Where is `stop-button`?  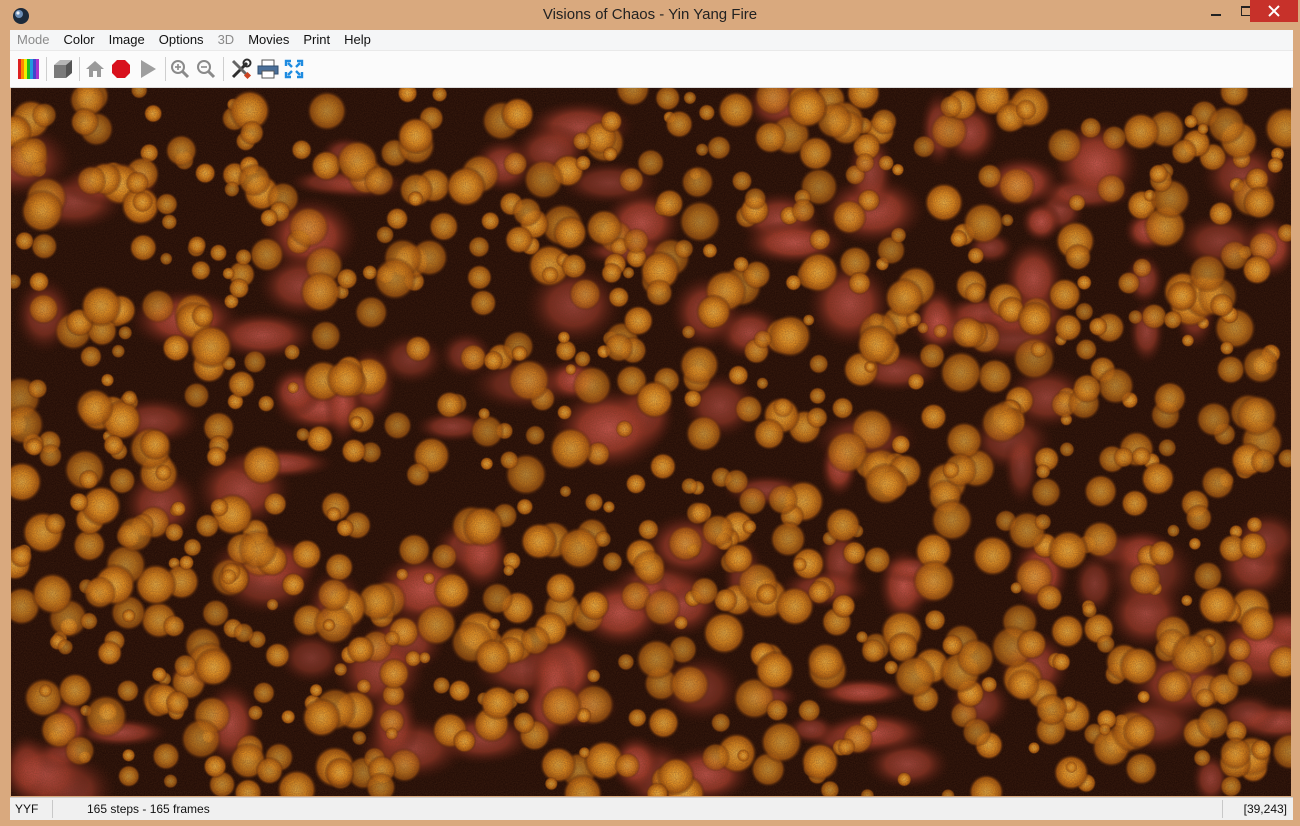 stop-button is located at coordinates (121, 69).